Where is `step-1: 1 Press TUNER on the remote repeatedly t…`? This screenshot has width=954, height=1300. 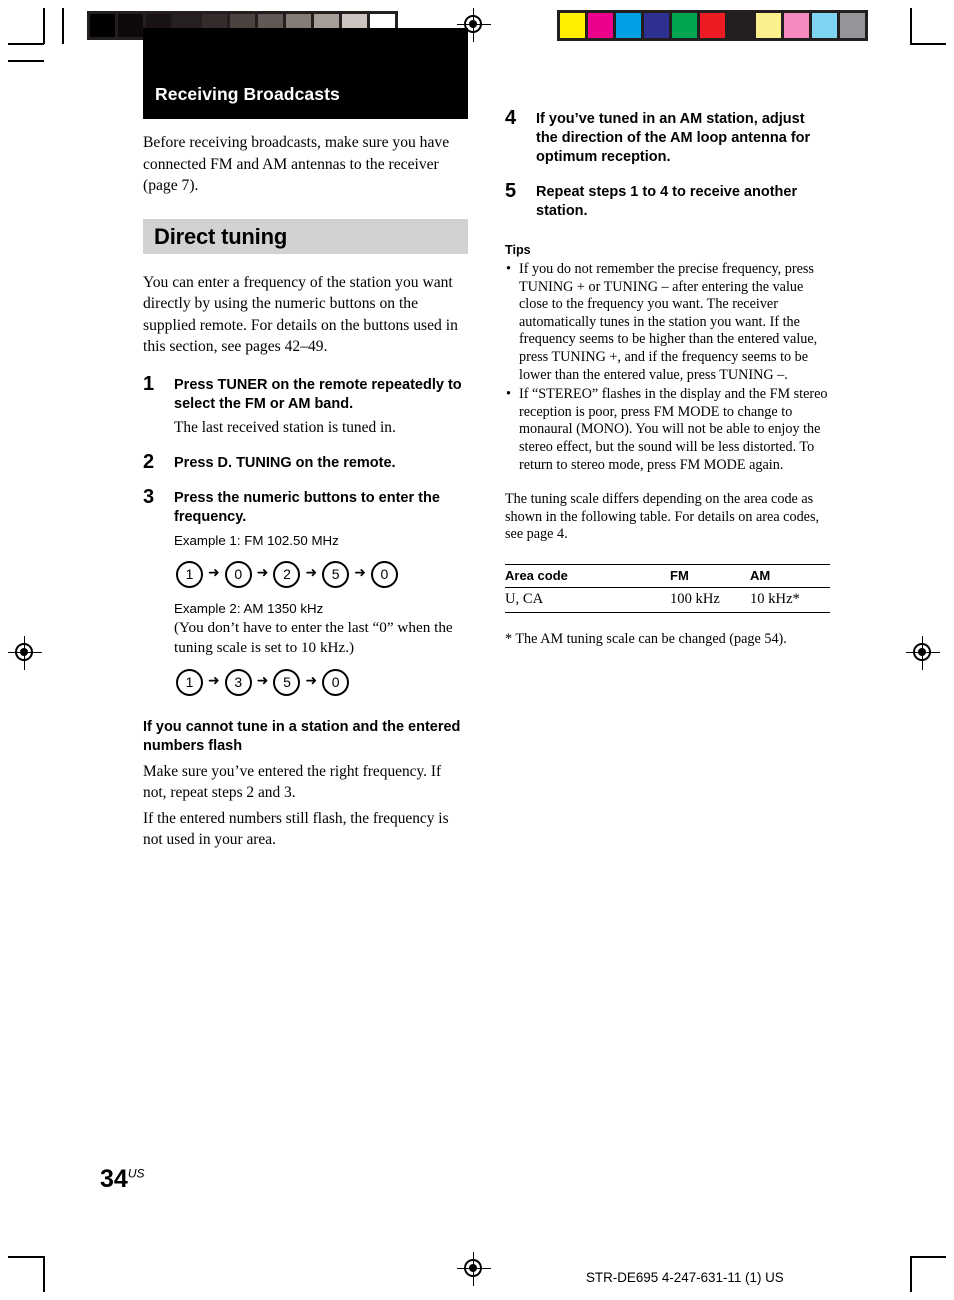
step-1: 1 Press TUNER on the remote repeatedly t… is located at coordinates (305, 405).